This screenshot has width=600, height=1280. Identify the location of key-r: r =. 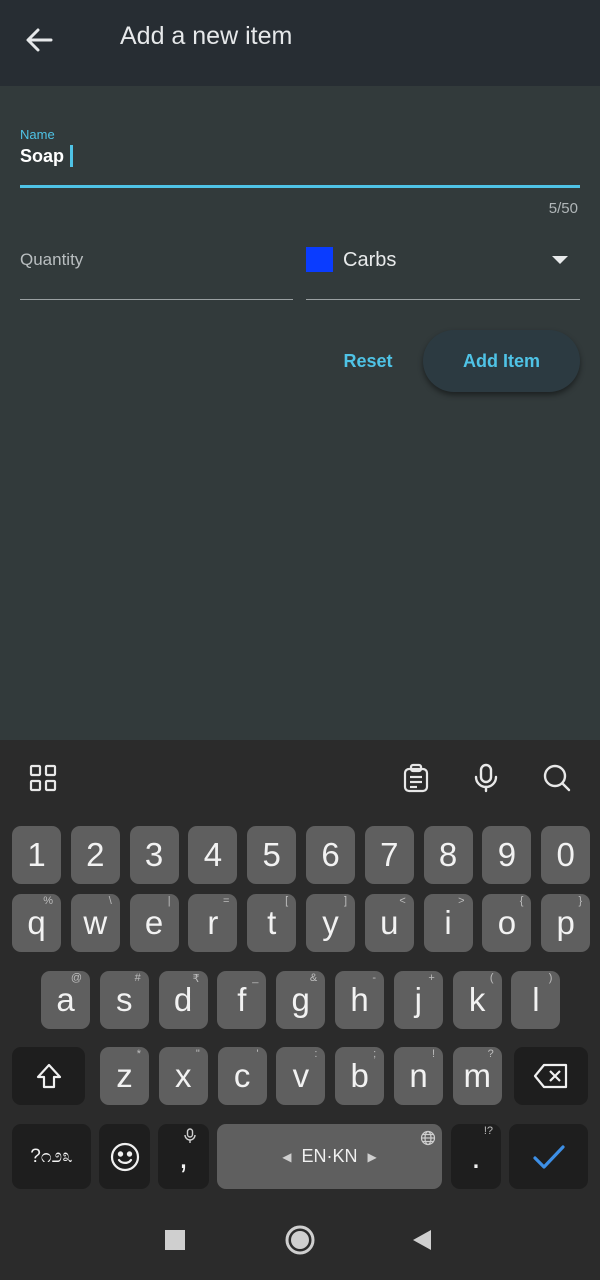
(213, 923).